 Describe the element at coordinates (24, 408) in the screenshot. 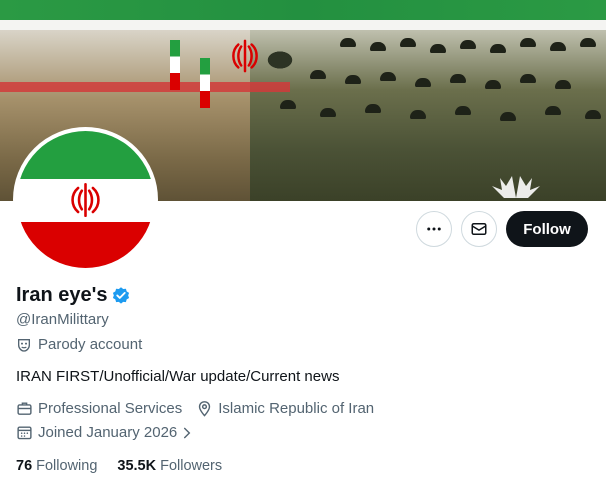

I see `briefcase-icon` at that location.